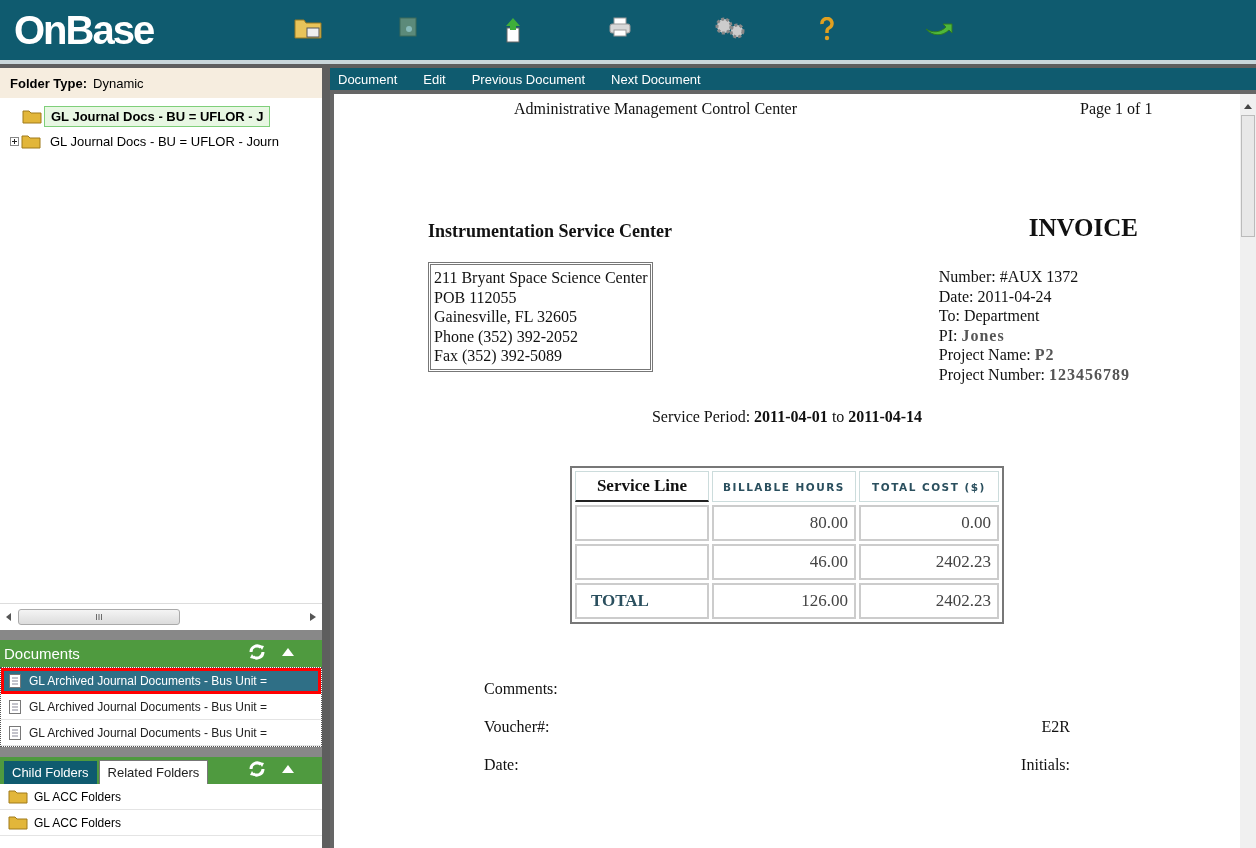  Describe the element at coordinates (784, 601) in the screenshot. I see `table-cell: 126.00` at that location.